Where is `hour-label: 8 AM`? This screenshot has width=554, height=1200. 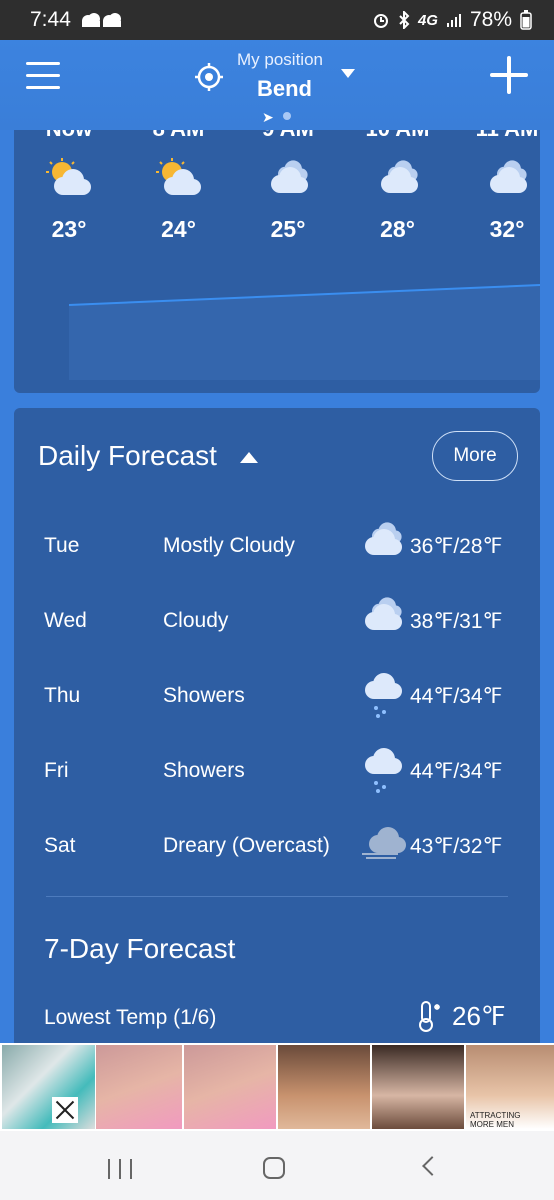
hour-label: 8 AM is located at coordinates (179, 135).